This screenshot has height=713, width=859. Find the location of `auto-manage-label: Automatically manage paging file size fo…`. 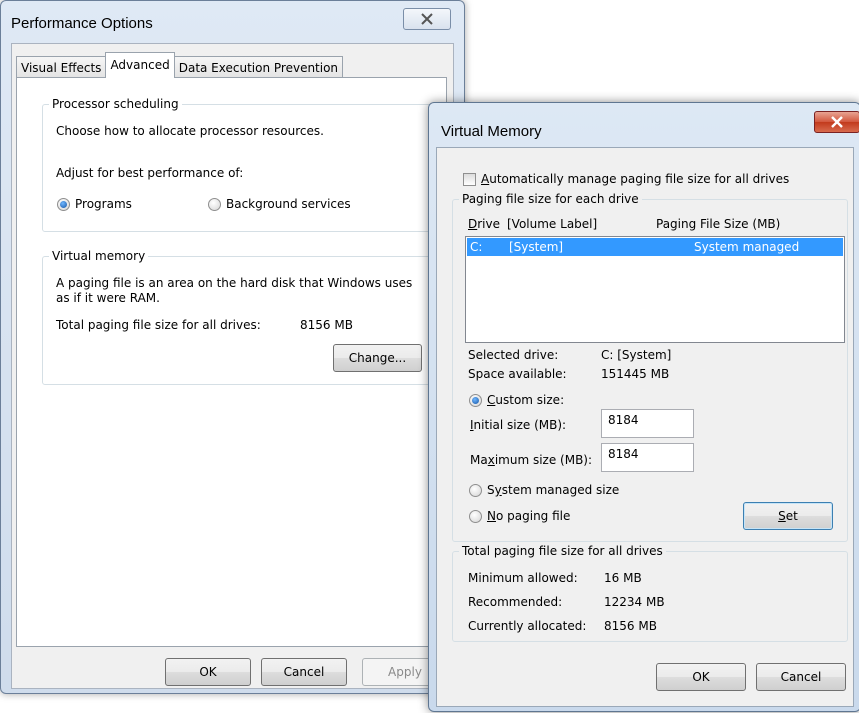

auto-manage-label: Automatically manage paging file size fo… is located at coordinates (635, 179).